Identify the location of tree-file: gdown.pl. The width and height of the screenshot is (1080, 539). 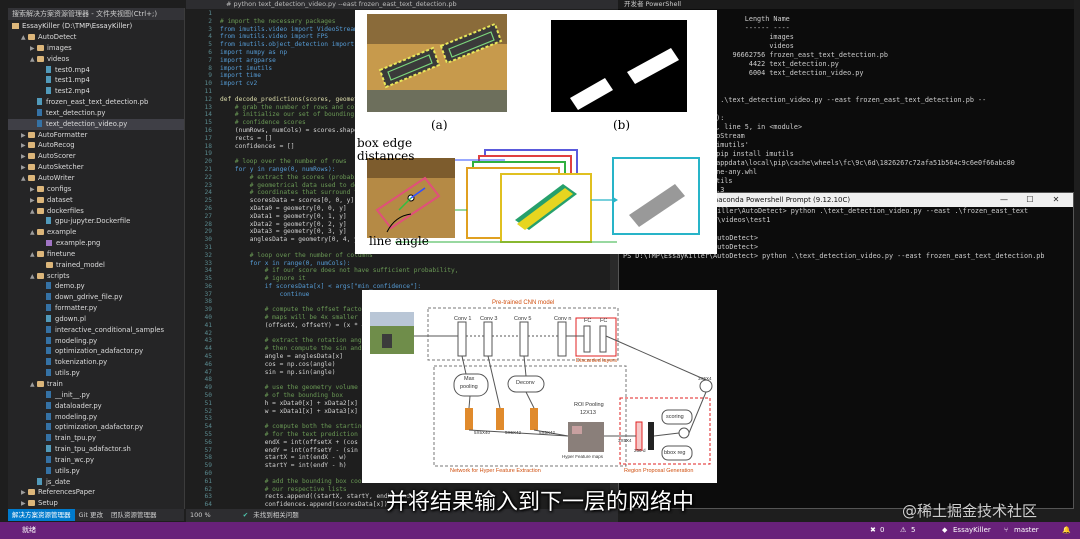
(96, 319).